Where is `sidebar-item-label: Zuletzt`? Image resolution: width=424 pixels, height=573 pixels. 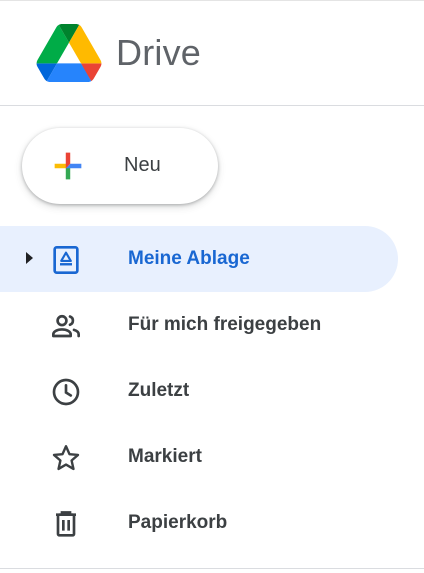 sidebar-item-label: Zuletzt is located at coordinates (159, 390).